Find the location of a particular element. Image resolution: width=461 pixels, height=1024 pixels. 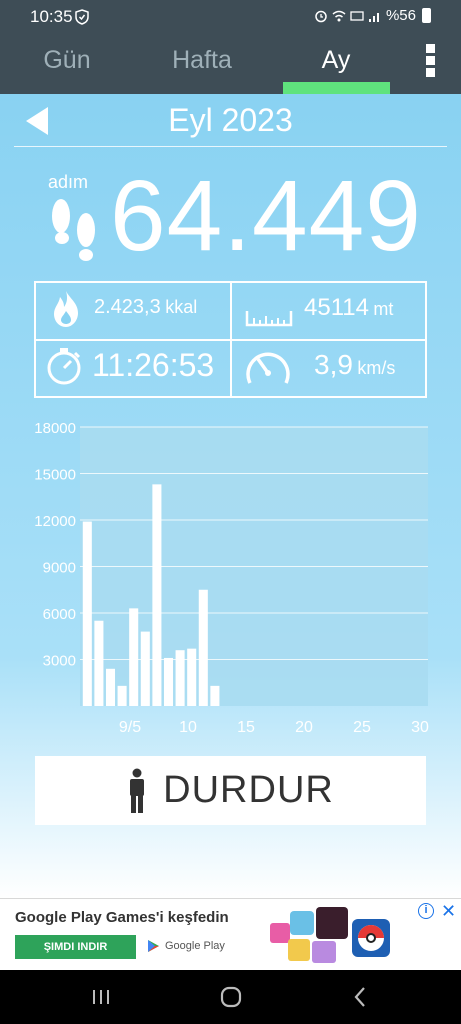

flame-icon is located at coordinates (66, 309).